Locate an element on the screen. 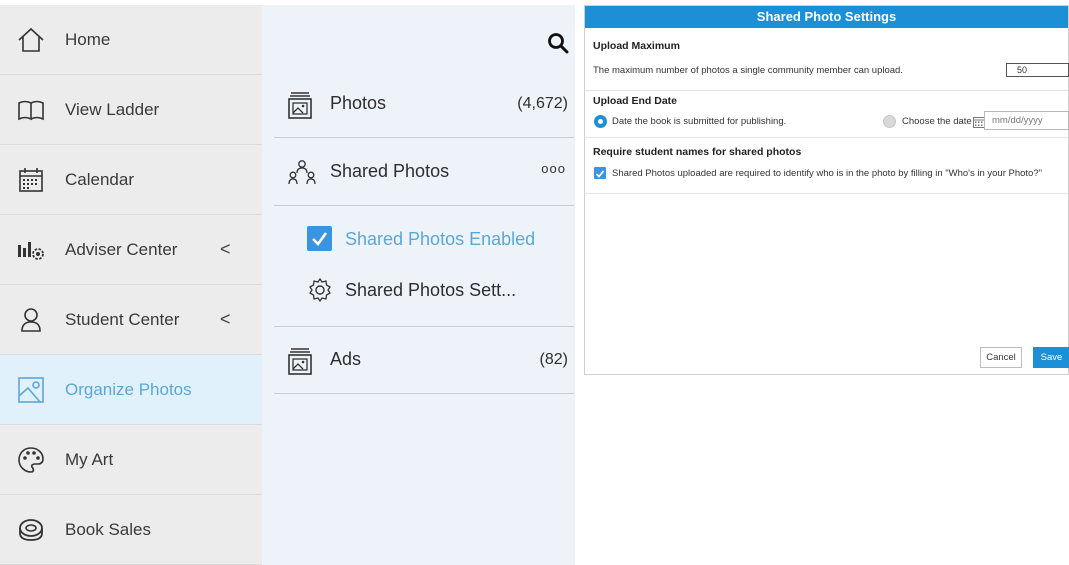  sidebar-item-label: Student Center is located at coordinates (122, 319).